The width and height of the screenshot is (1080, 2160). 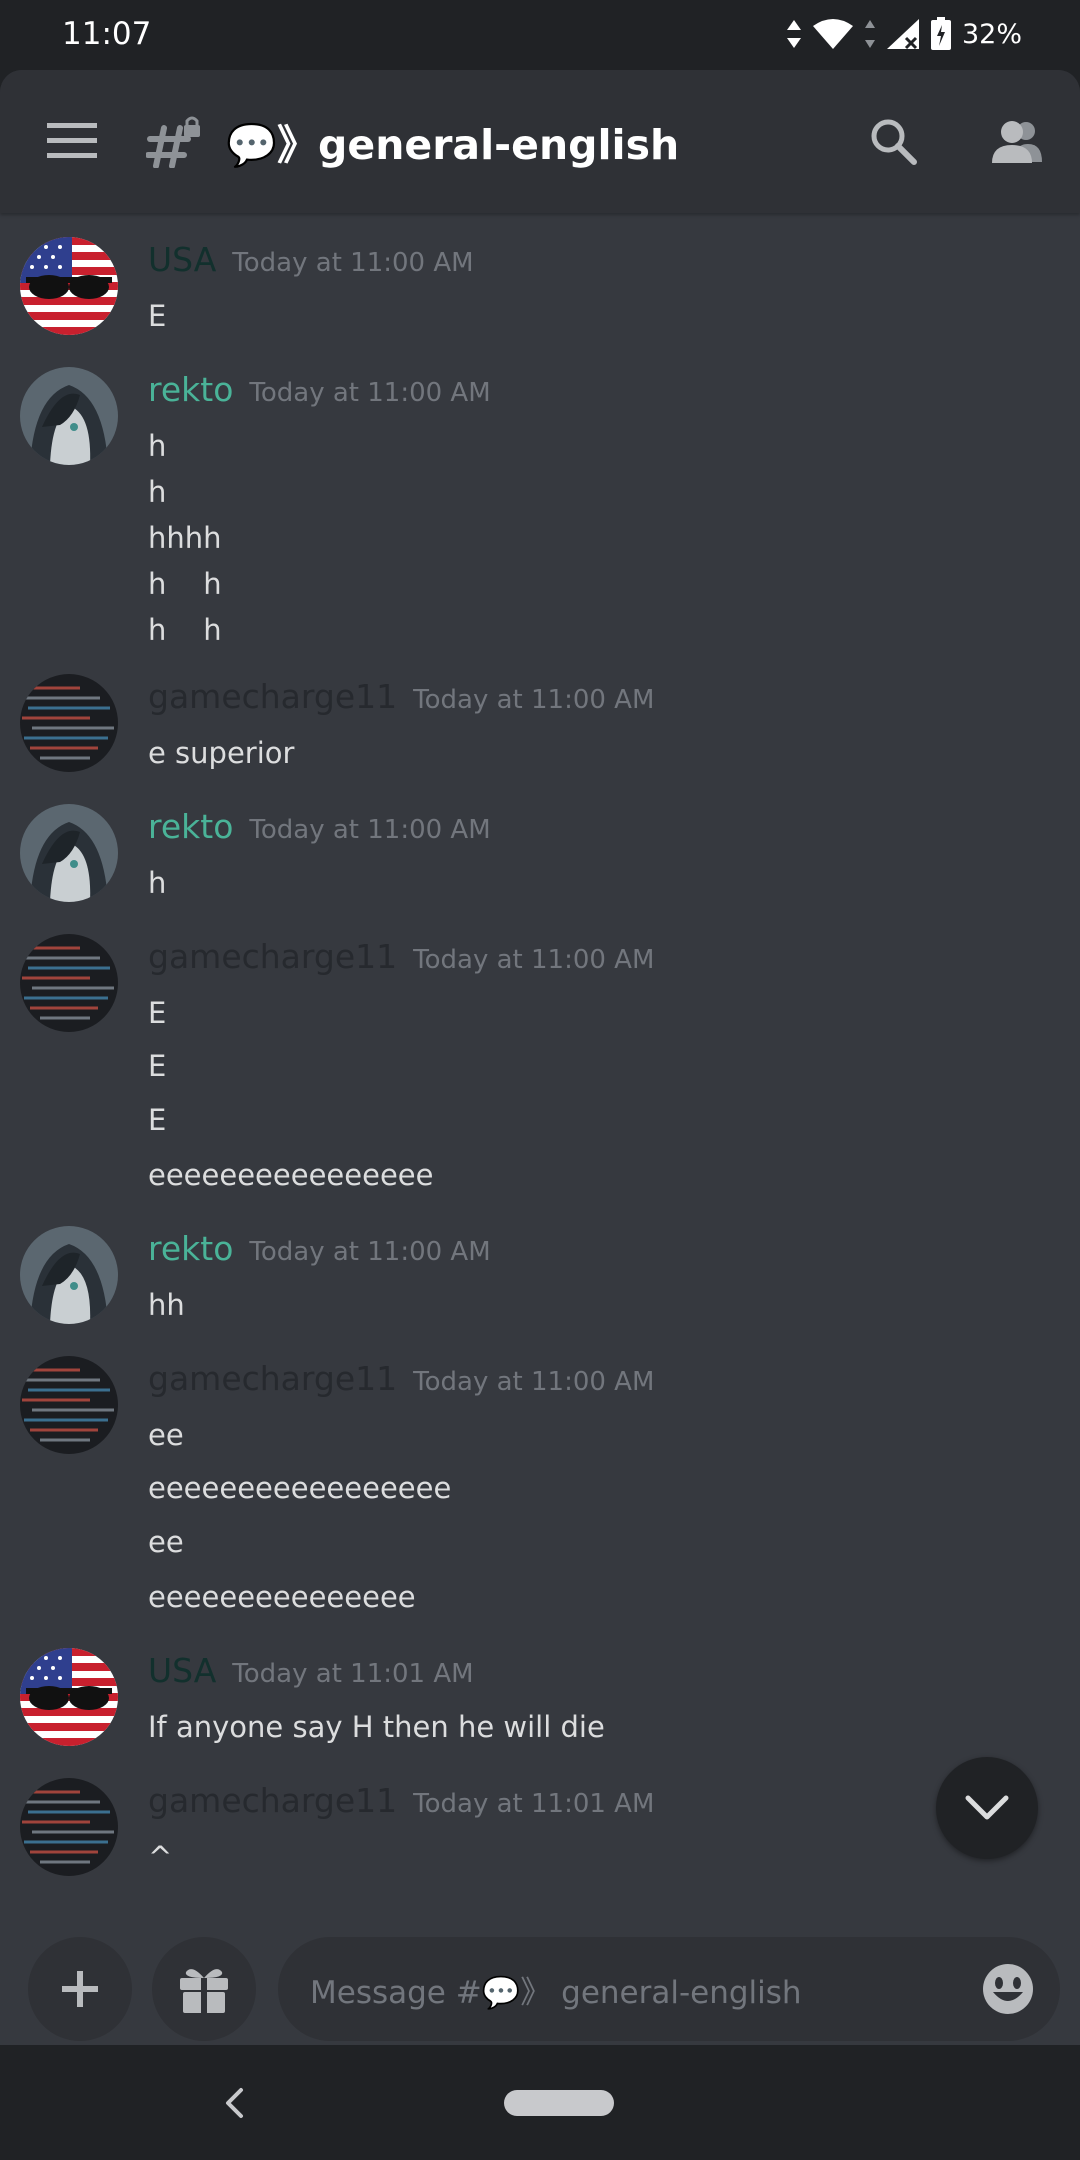 I want to click on add-attachment-button, so click(x=80, y=1989).